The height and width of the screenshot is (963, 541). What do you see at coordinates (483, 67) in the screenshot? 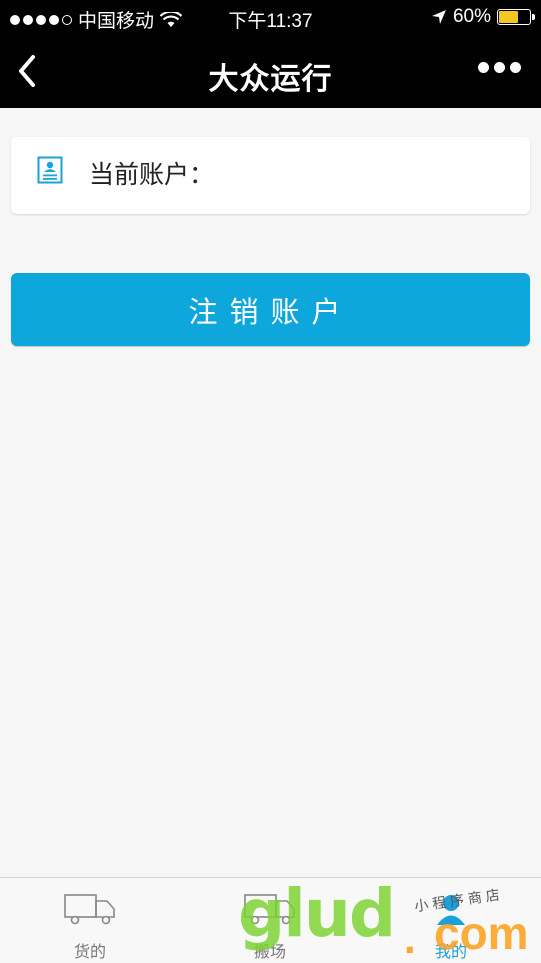
I see `more-dots-icon` at bounding box center [483, 67].